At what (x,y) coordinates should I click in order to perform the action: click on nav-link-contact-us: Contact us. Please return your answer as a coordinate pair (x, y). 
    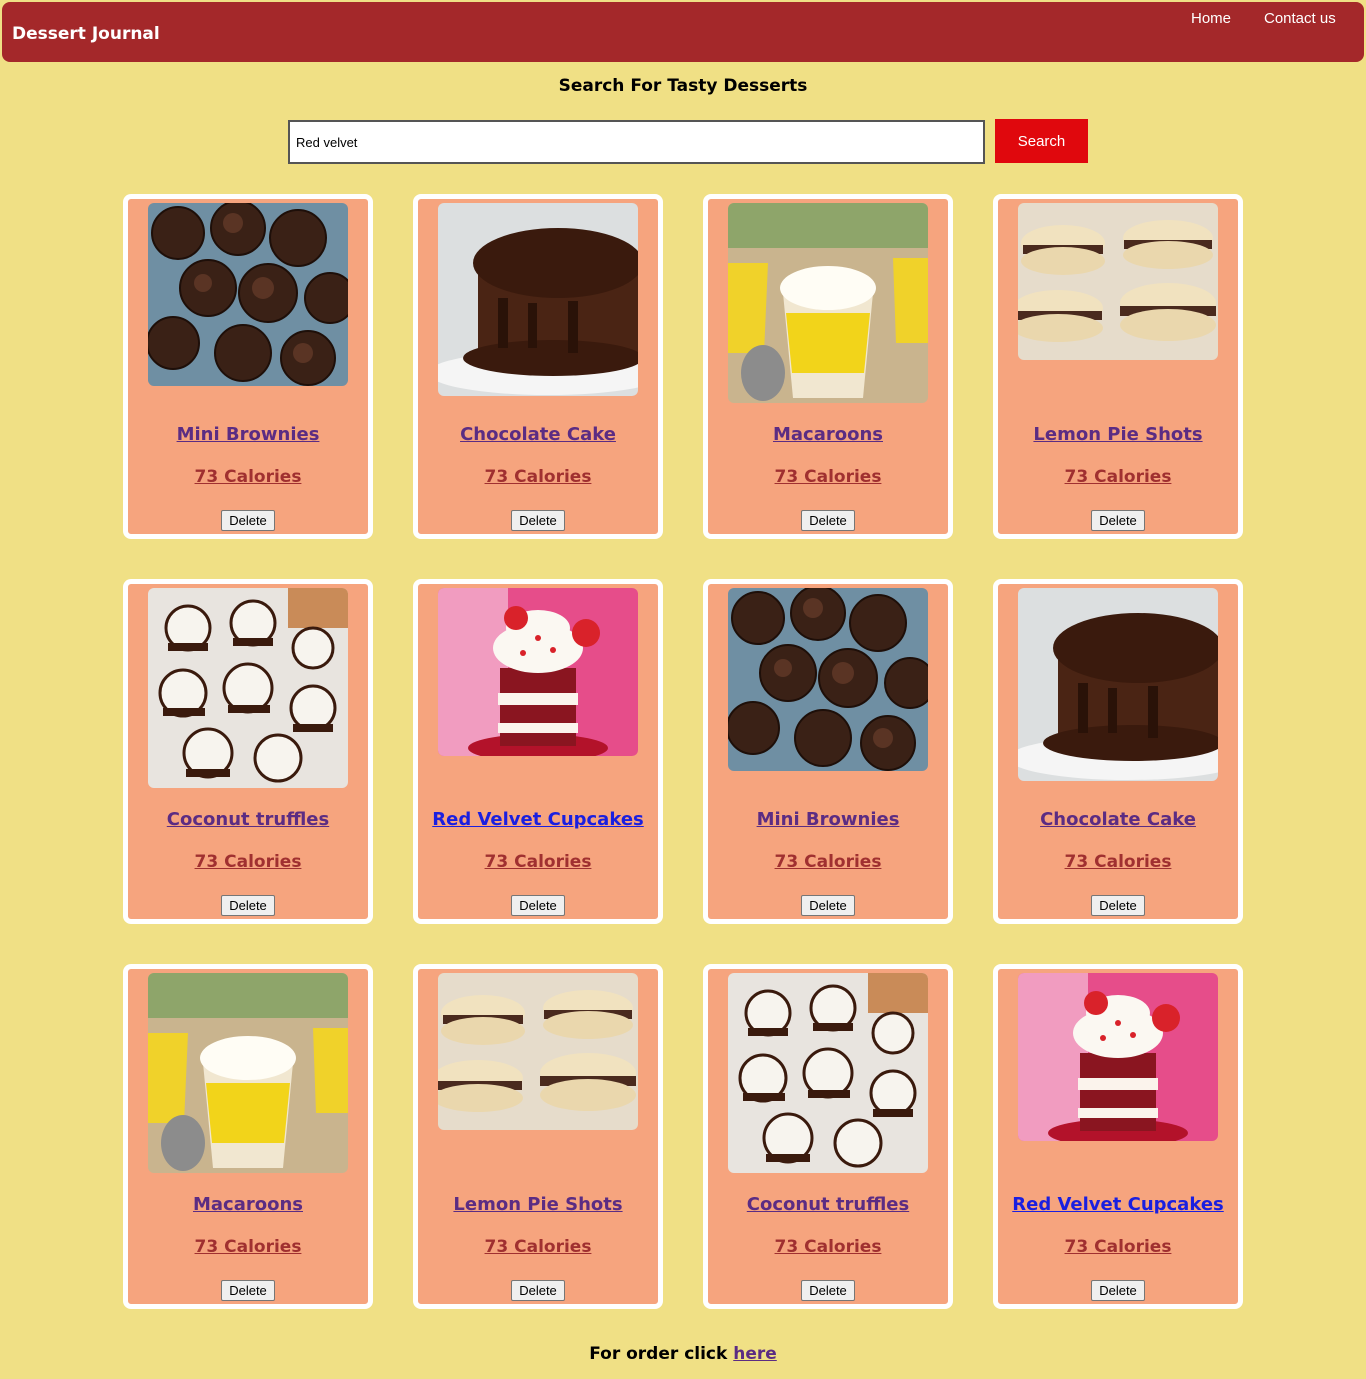
    Looking at the image, I should click on (1300, 18).